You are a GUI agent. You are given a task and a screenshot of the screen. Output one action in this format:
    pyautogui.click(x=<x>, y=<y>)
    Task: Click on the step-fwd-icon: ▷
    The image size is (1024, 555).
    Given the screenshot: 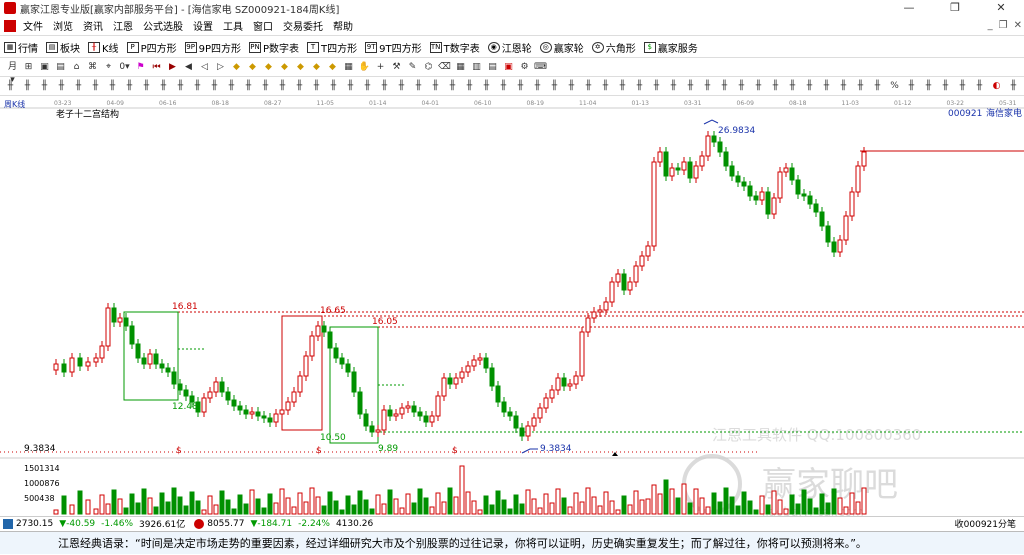 What is the action you would take?
    pyautogui.click(x=220, y=67)
    